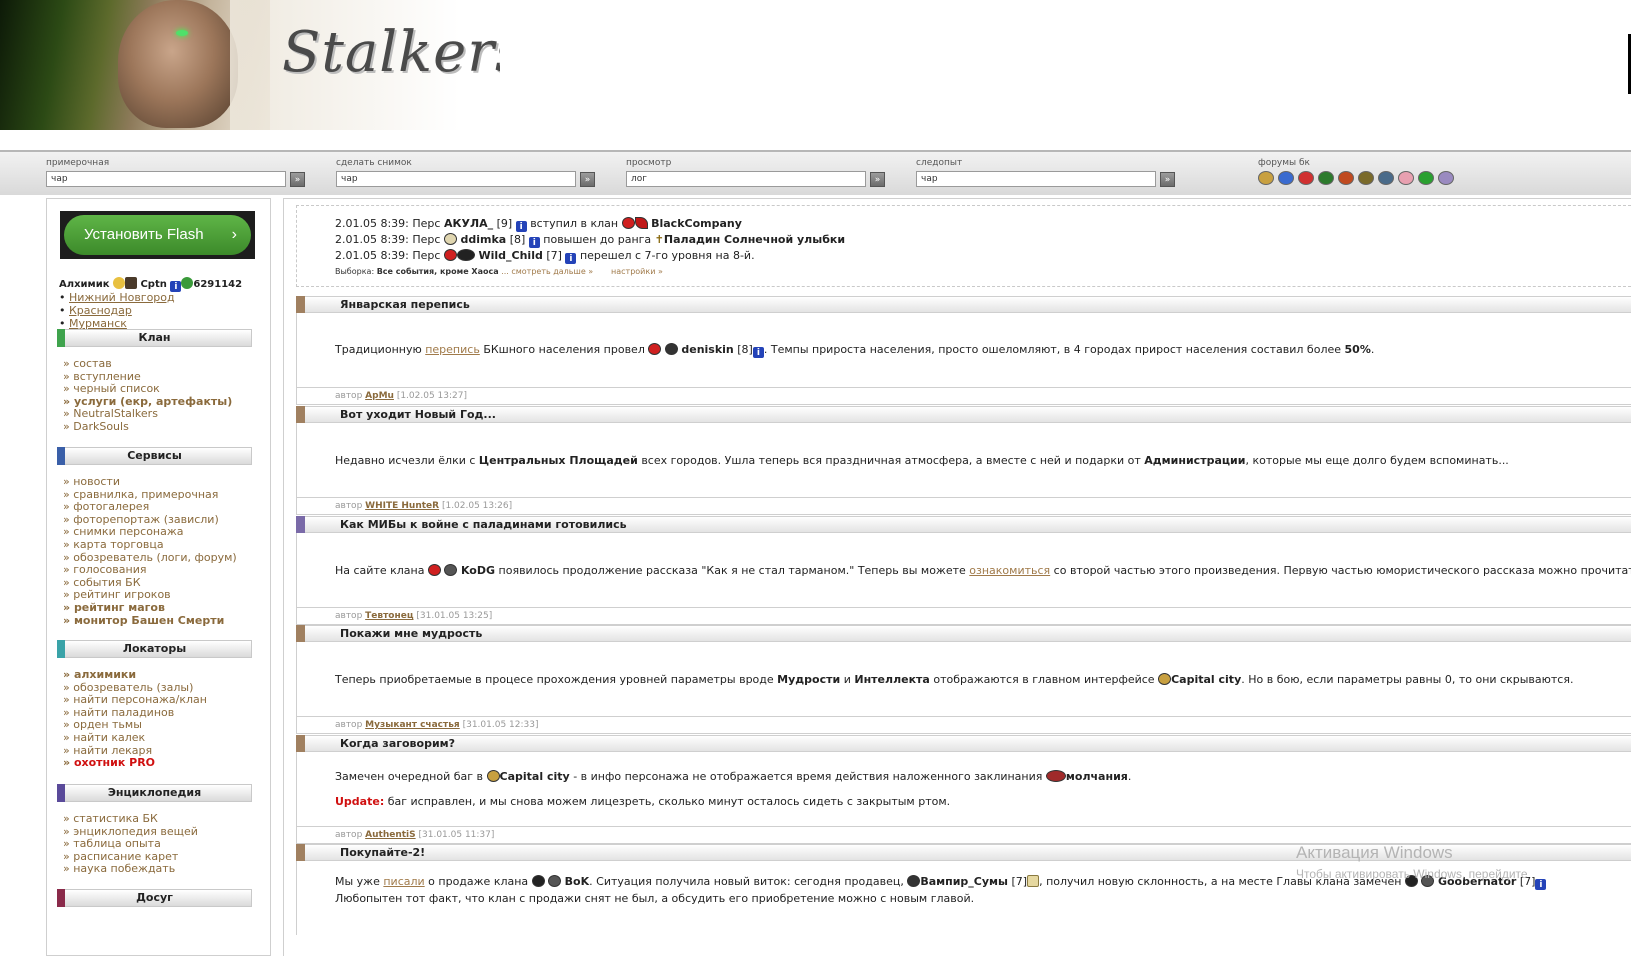  I want to click on news-title: Покажи мне мудрость, so click(411, 633).